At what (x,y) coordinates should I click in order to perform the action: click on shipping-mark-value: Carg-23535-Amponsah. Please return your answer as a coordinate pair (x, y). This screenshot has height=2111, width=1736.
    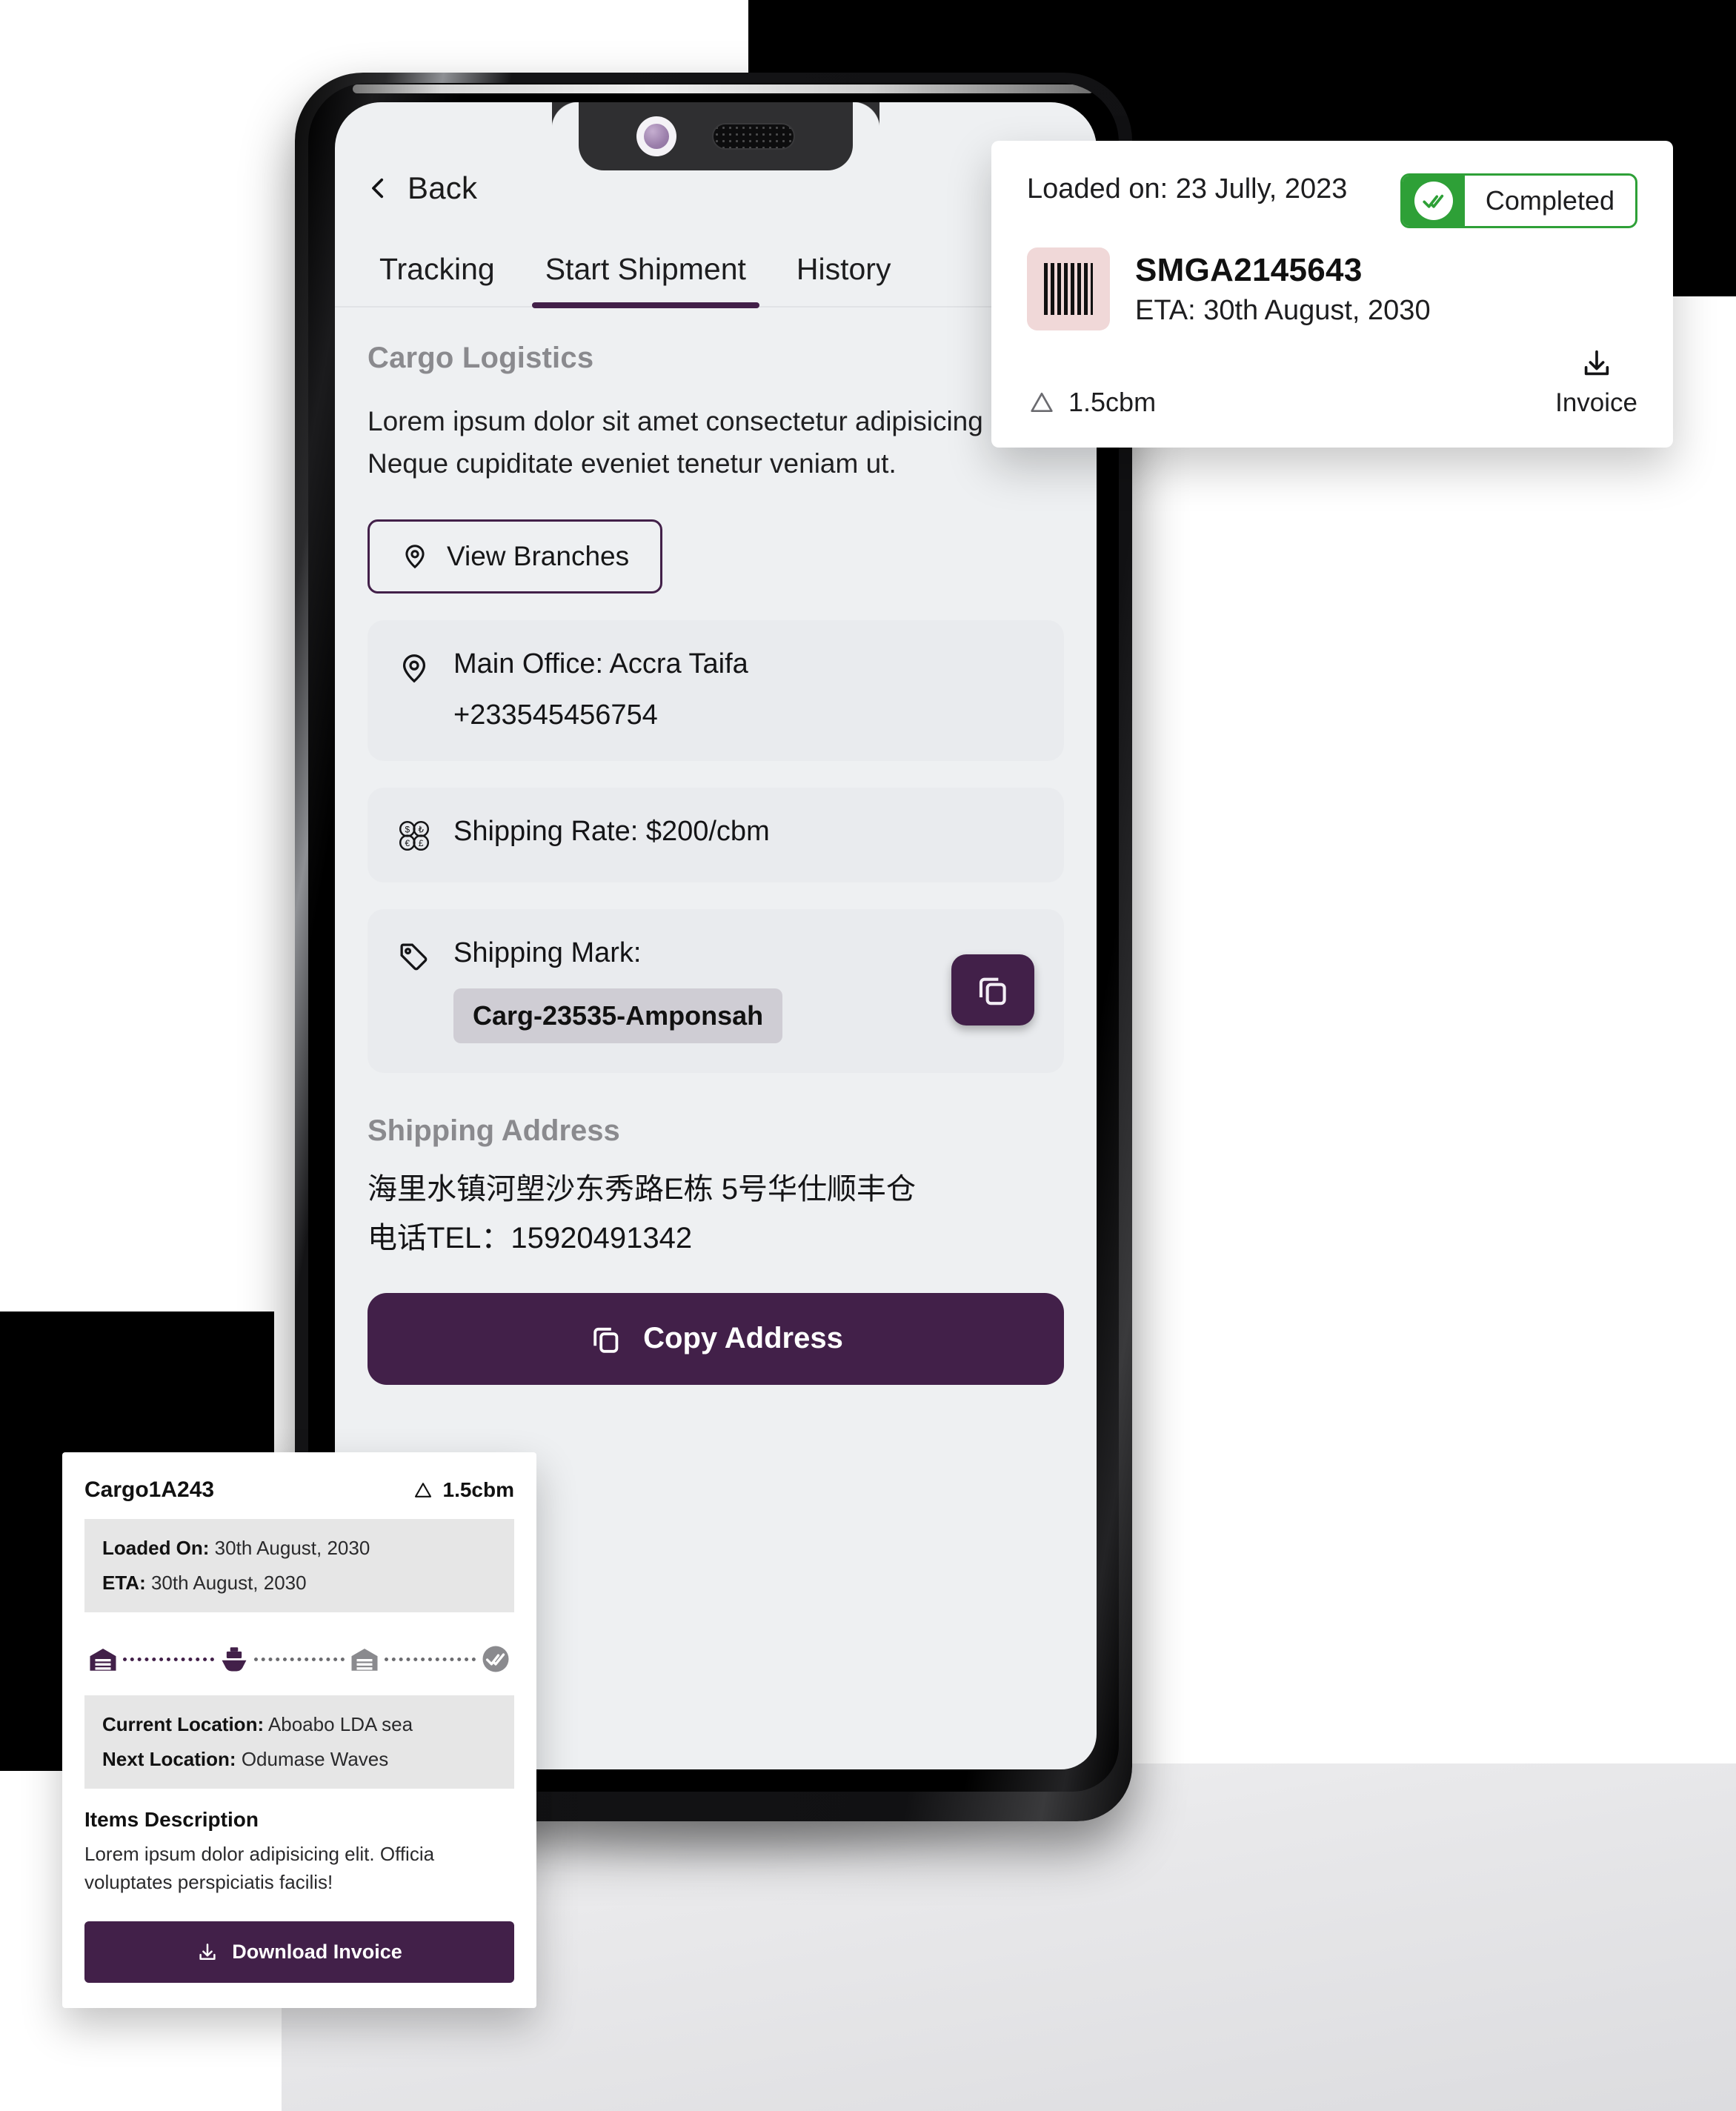
    Looking at the image, I should click on (618, 1015).